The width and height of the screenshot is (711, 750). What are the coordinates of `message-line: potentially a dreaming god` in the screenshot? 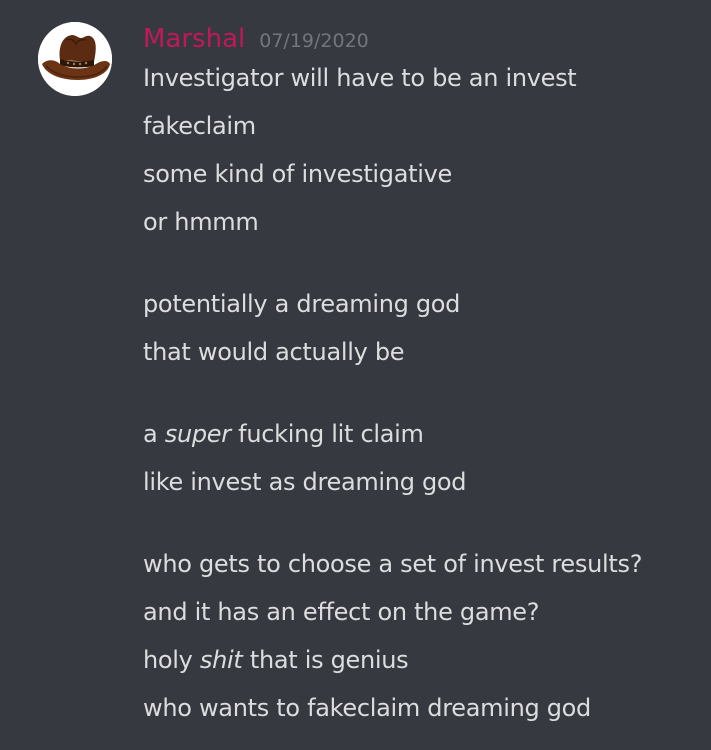 It's located at (302, 304).